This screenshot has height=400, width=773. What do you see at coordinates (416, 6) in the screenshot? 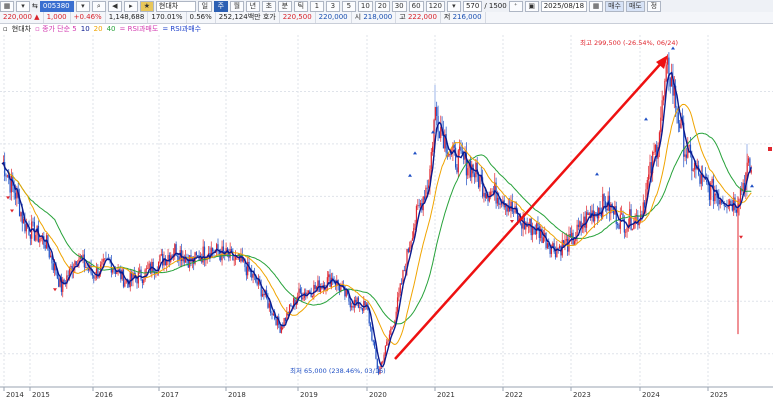
I see `interval-60: 60` at bounding box center [416, 6].